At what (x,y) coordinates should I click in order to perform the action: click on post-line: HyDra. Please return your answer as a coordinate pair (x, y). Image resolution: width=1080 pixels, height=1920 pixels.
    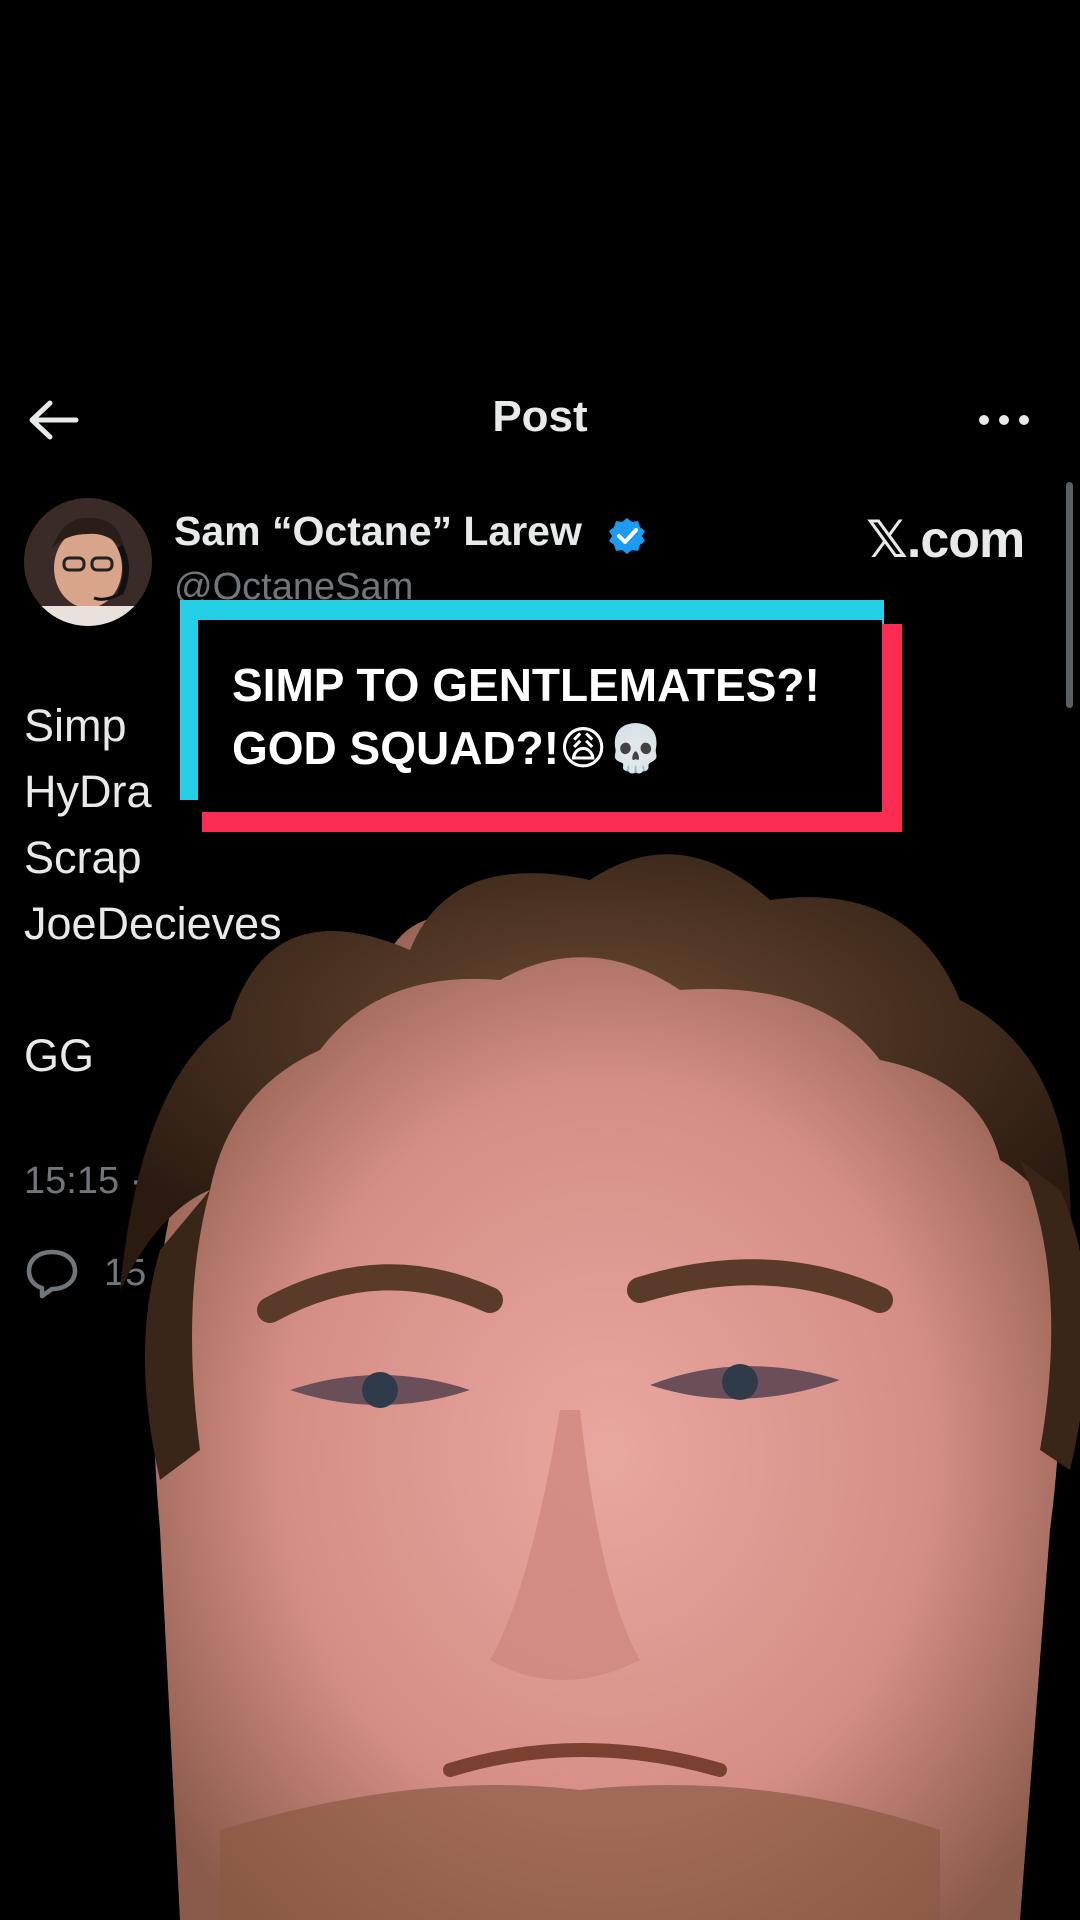
    Looking at the image, I should click on (88, 791).